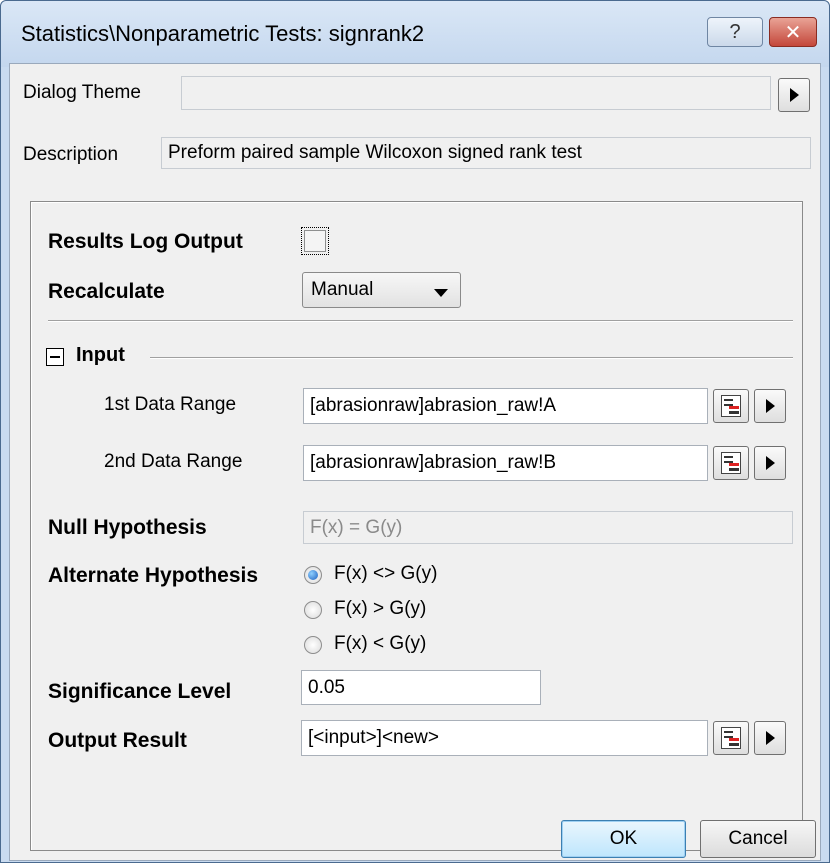 The height and width of the screenshot is (863, 830). Describe the element at coordinates (420, 321) in the screenshot. I see `separator` at that location.